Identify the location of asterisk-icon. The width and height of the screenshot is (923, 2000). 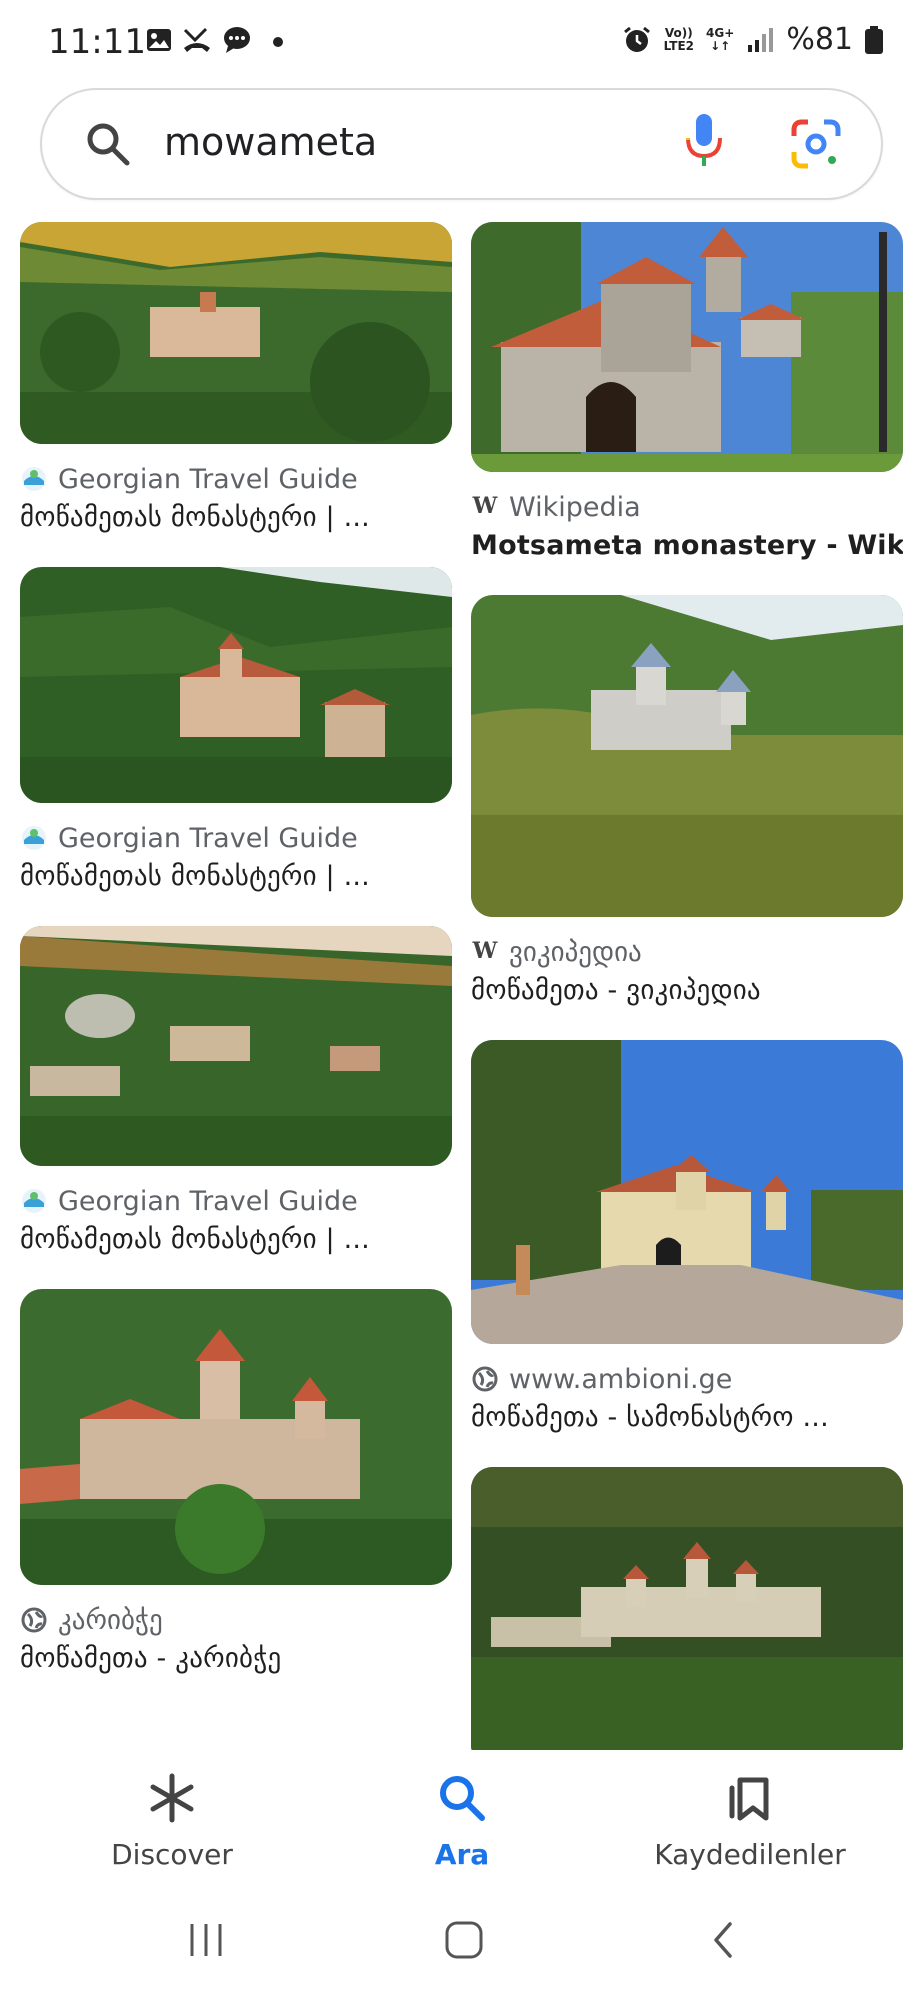
(172, 1798).